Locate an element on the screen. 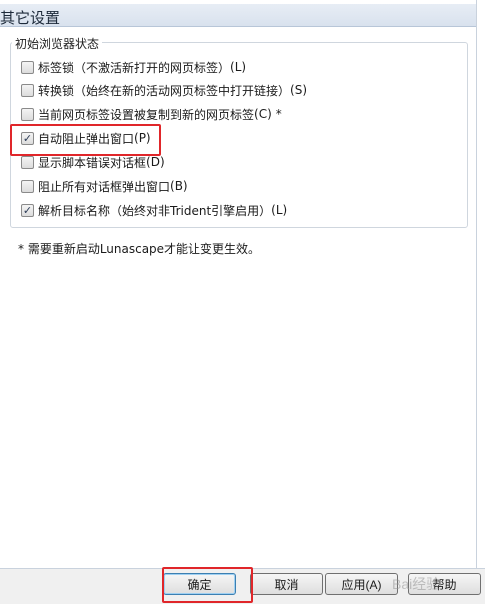 Image resolution: width=485 pixels, height=604 pixels. watermark: Bai经验 is located at coordinates (416, 584).